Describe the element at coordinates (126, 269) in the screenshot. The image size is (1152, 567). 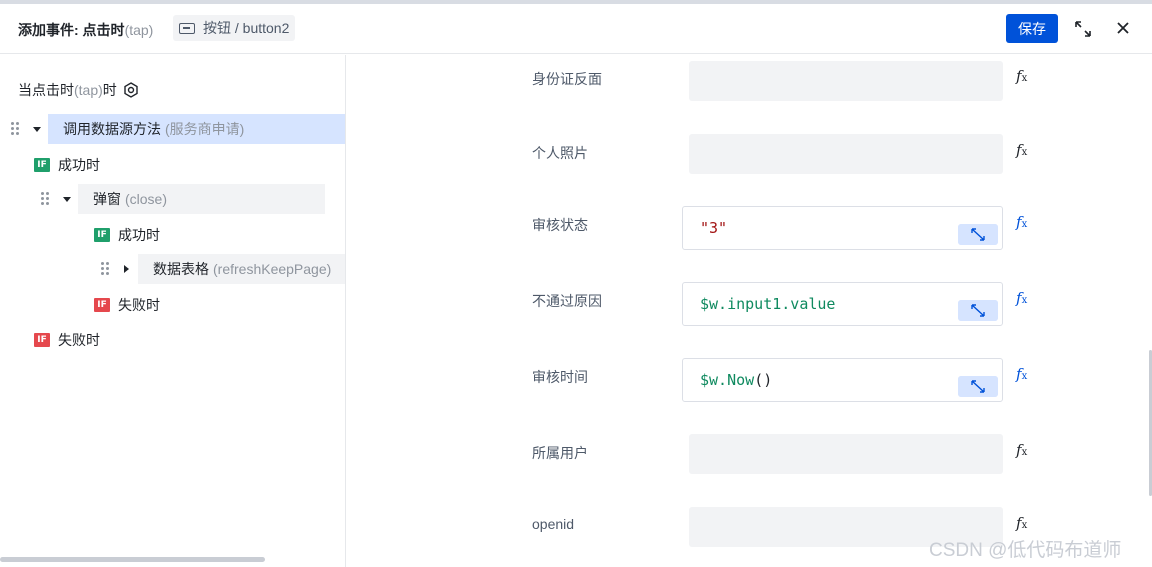
I see `expand-caret-icon` at that location.